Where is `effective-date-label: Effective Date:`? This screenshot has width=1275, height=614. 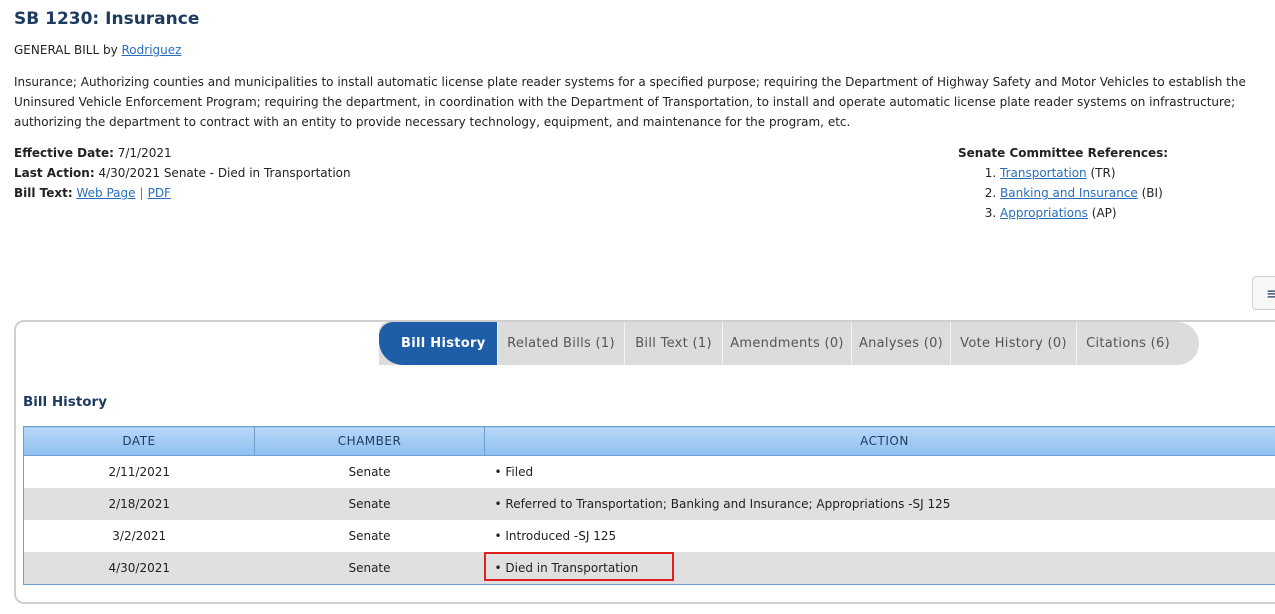 effective-date-label: Effective Date: is located at coordinates (64, 153).